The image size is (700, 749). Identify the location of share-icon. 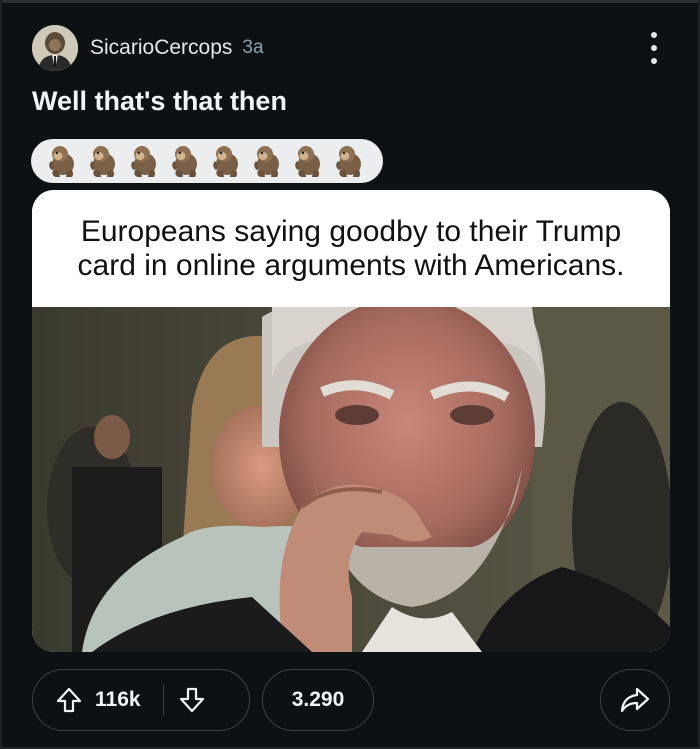
(635, 700).